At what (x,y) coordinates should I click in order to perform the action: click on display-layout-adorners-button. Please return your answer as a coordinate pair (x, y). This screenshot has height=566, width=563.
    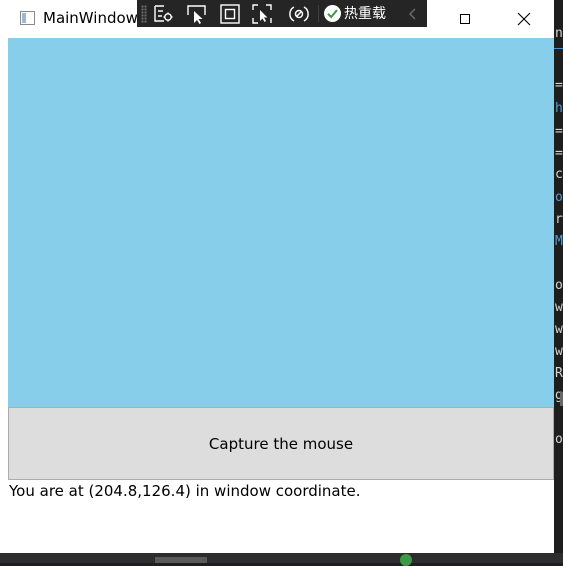
    Looking at the image, I should click on (230, 13).